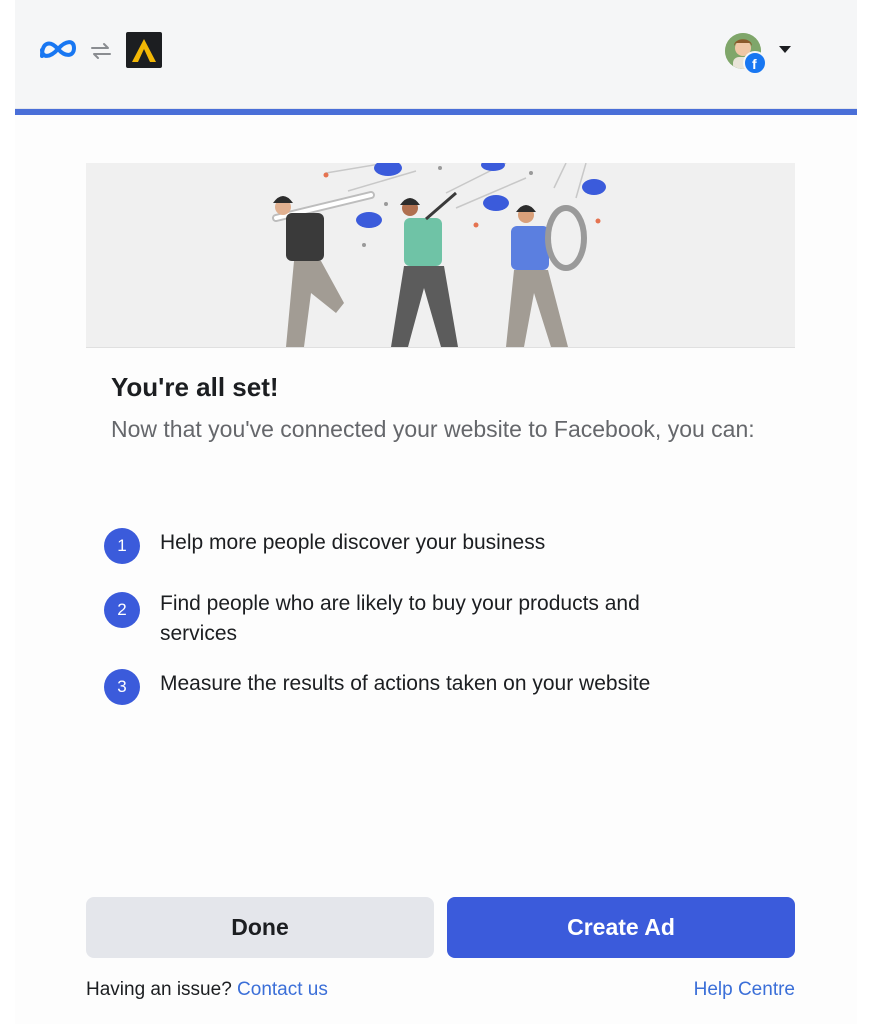 The height and width of the screenshot is (1024, 869). What do you see at coordinates (744, 990) in the screenshot?
I see `help-centre-link: Help Centre` at bounding box center [744, 990].